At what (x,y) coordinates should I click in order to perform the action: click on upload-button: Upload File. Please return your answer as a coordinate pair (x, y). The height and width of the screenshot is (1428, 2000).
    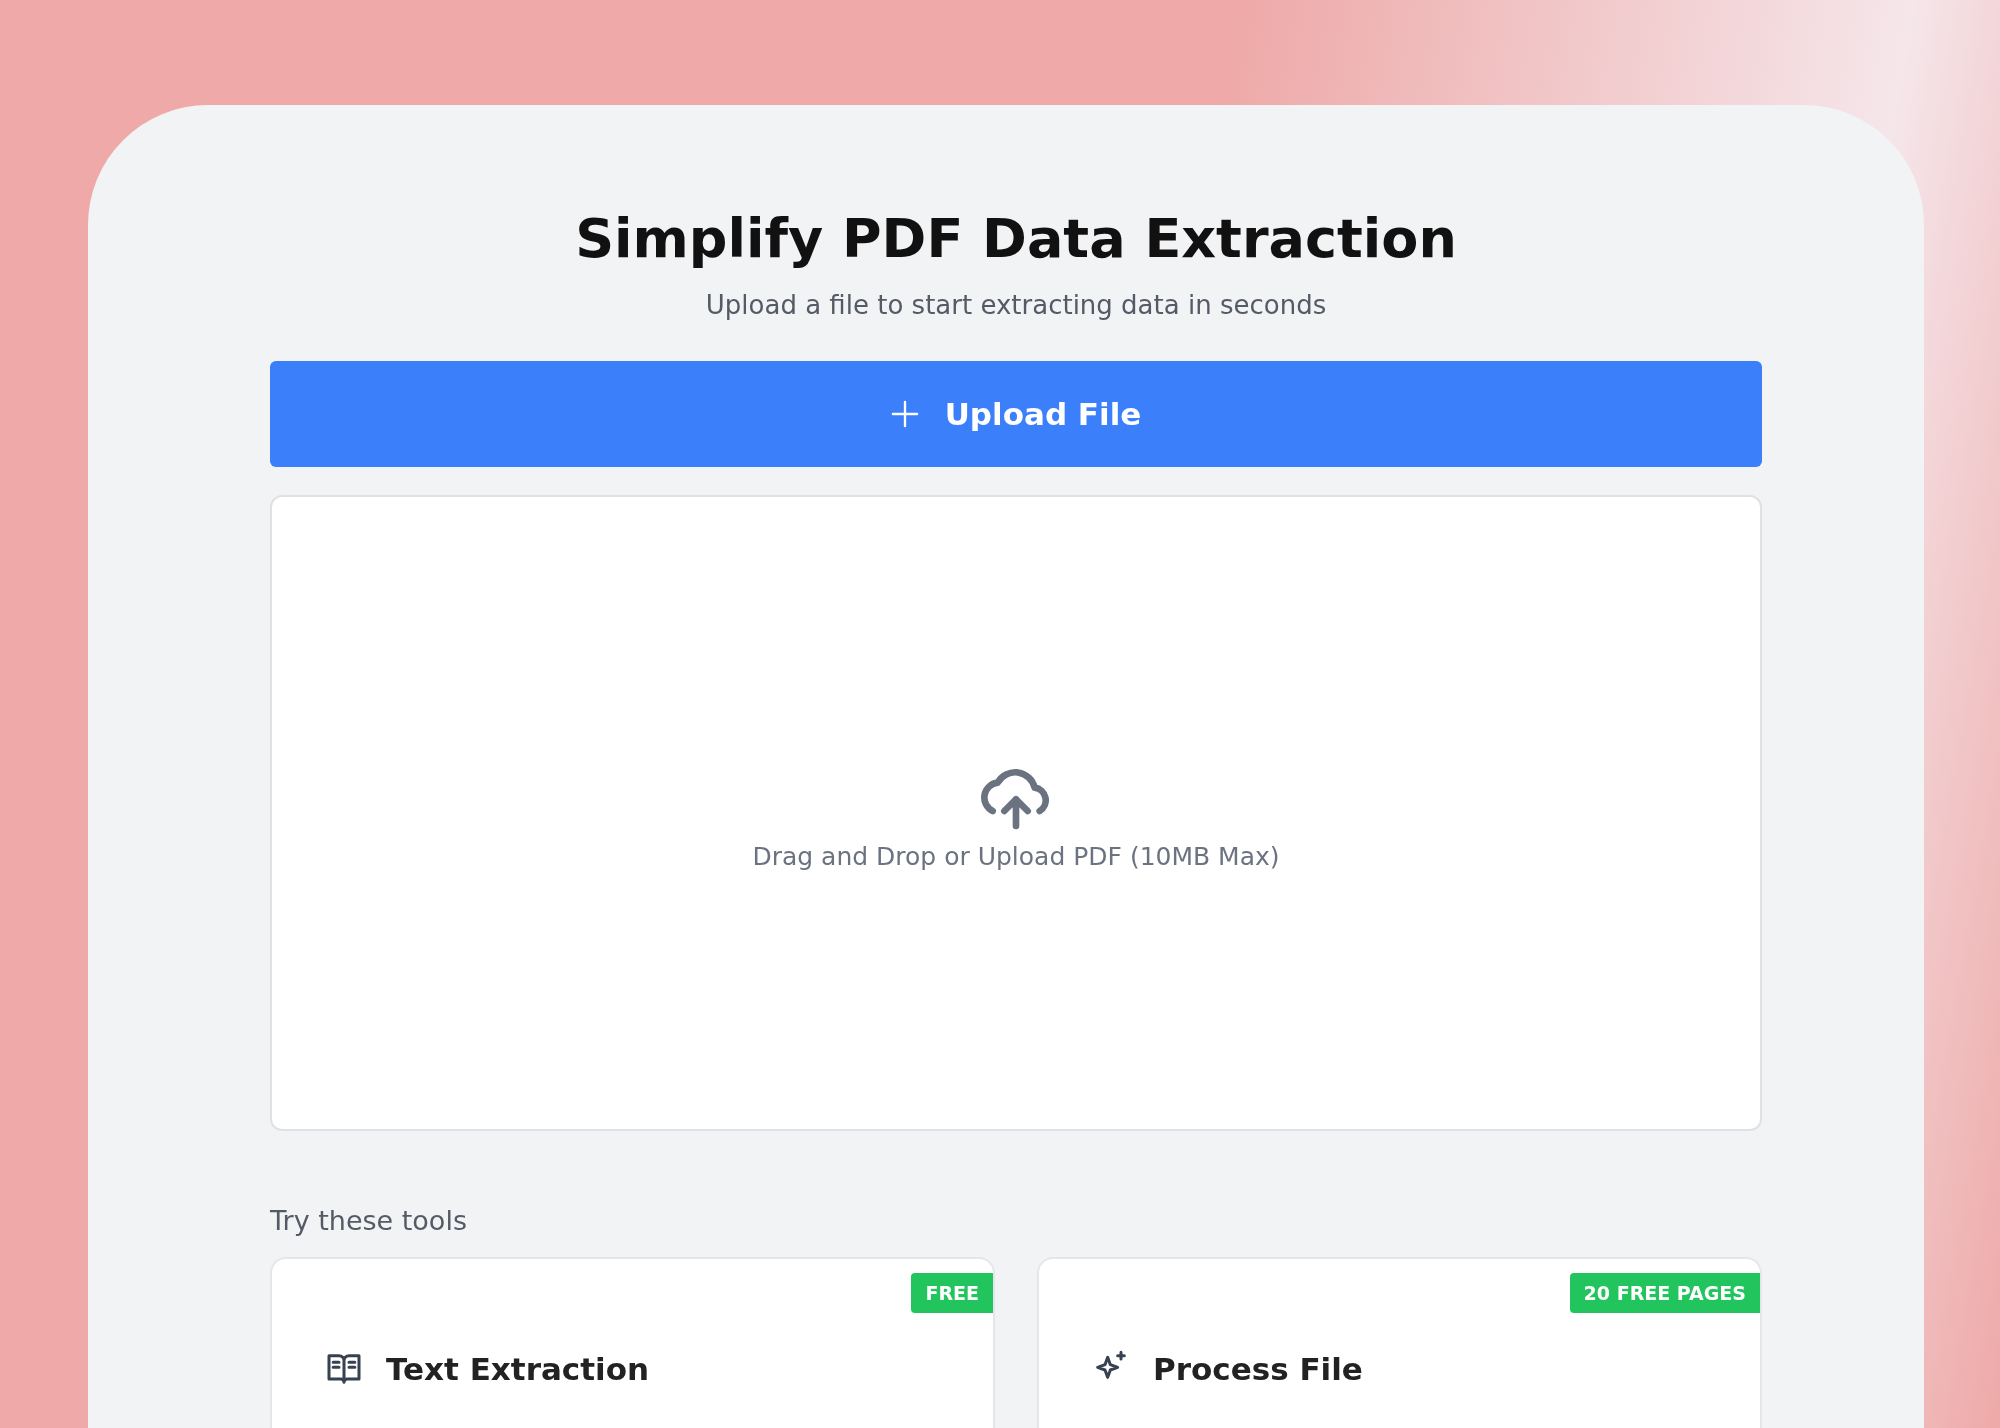
    Looking at the image, I should click on (1016, 414).